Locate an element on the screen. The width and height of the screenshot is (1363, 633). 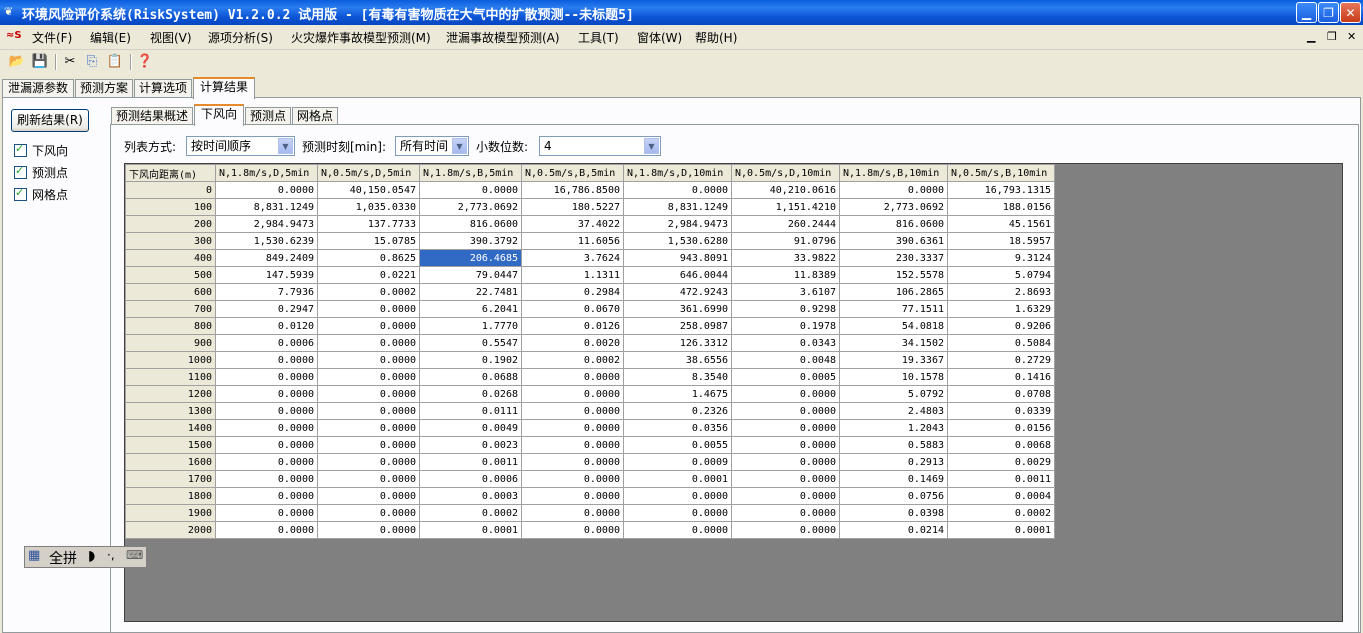
concentration-cell: 106.2865 is located at coordinates (893, 292).